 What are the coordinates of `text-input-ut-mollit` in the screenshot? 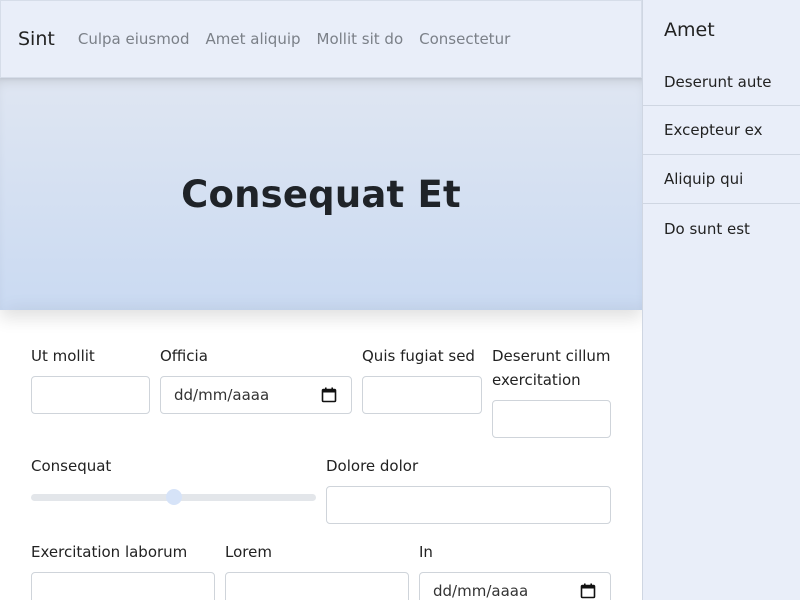 It's located at (90, 395).